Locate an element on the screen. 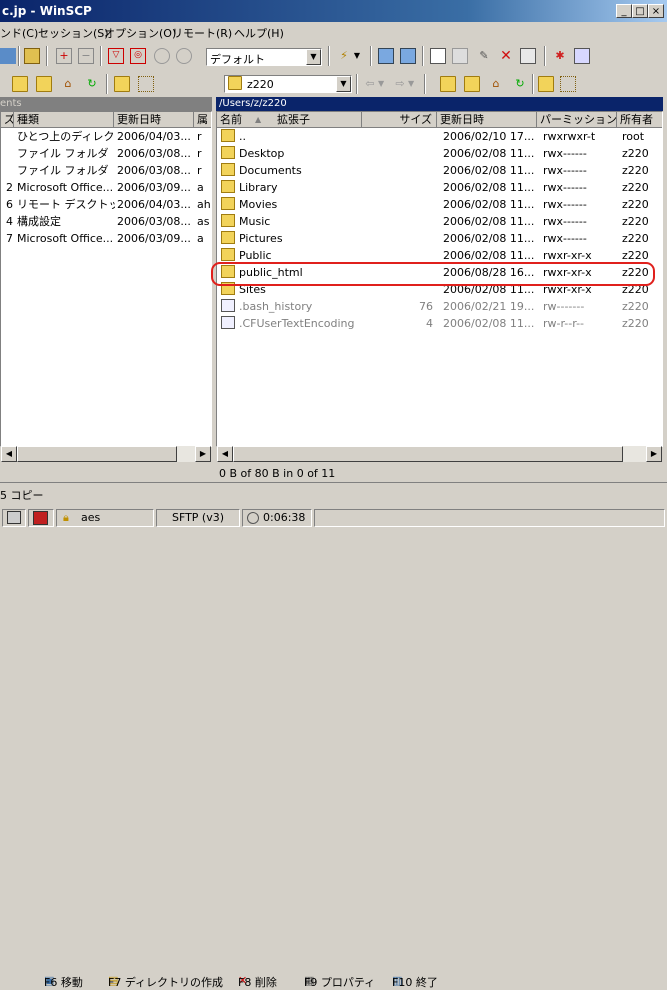 This screenshot has width=667, height=990. edit-icon is located at coordinates (438, 56).